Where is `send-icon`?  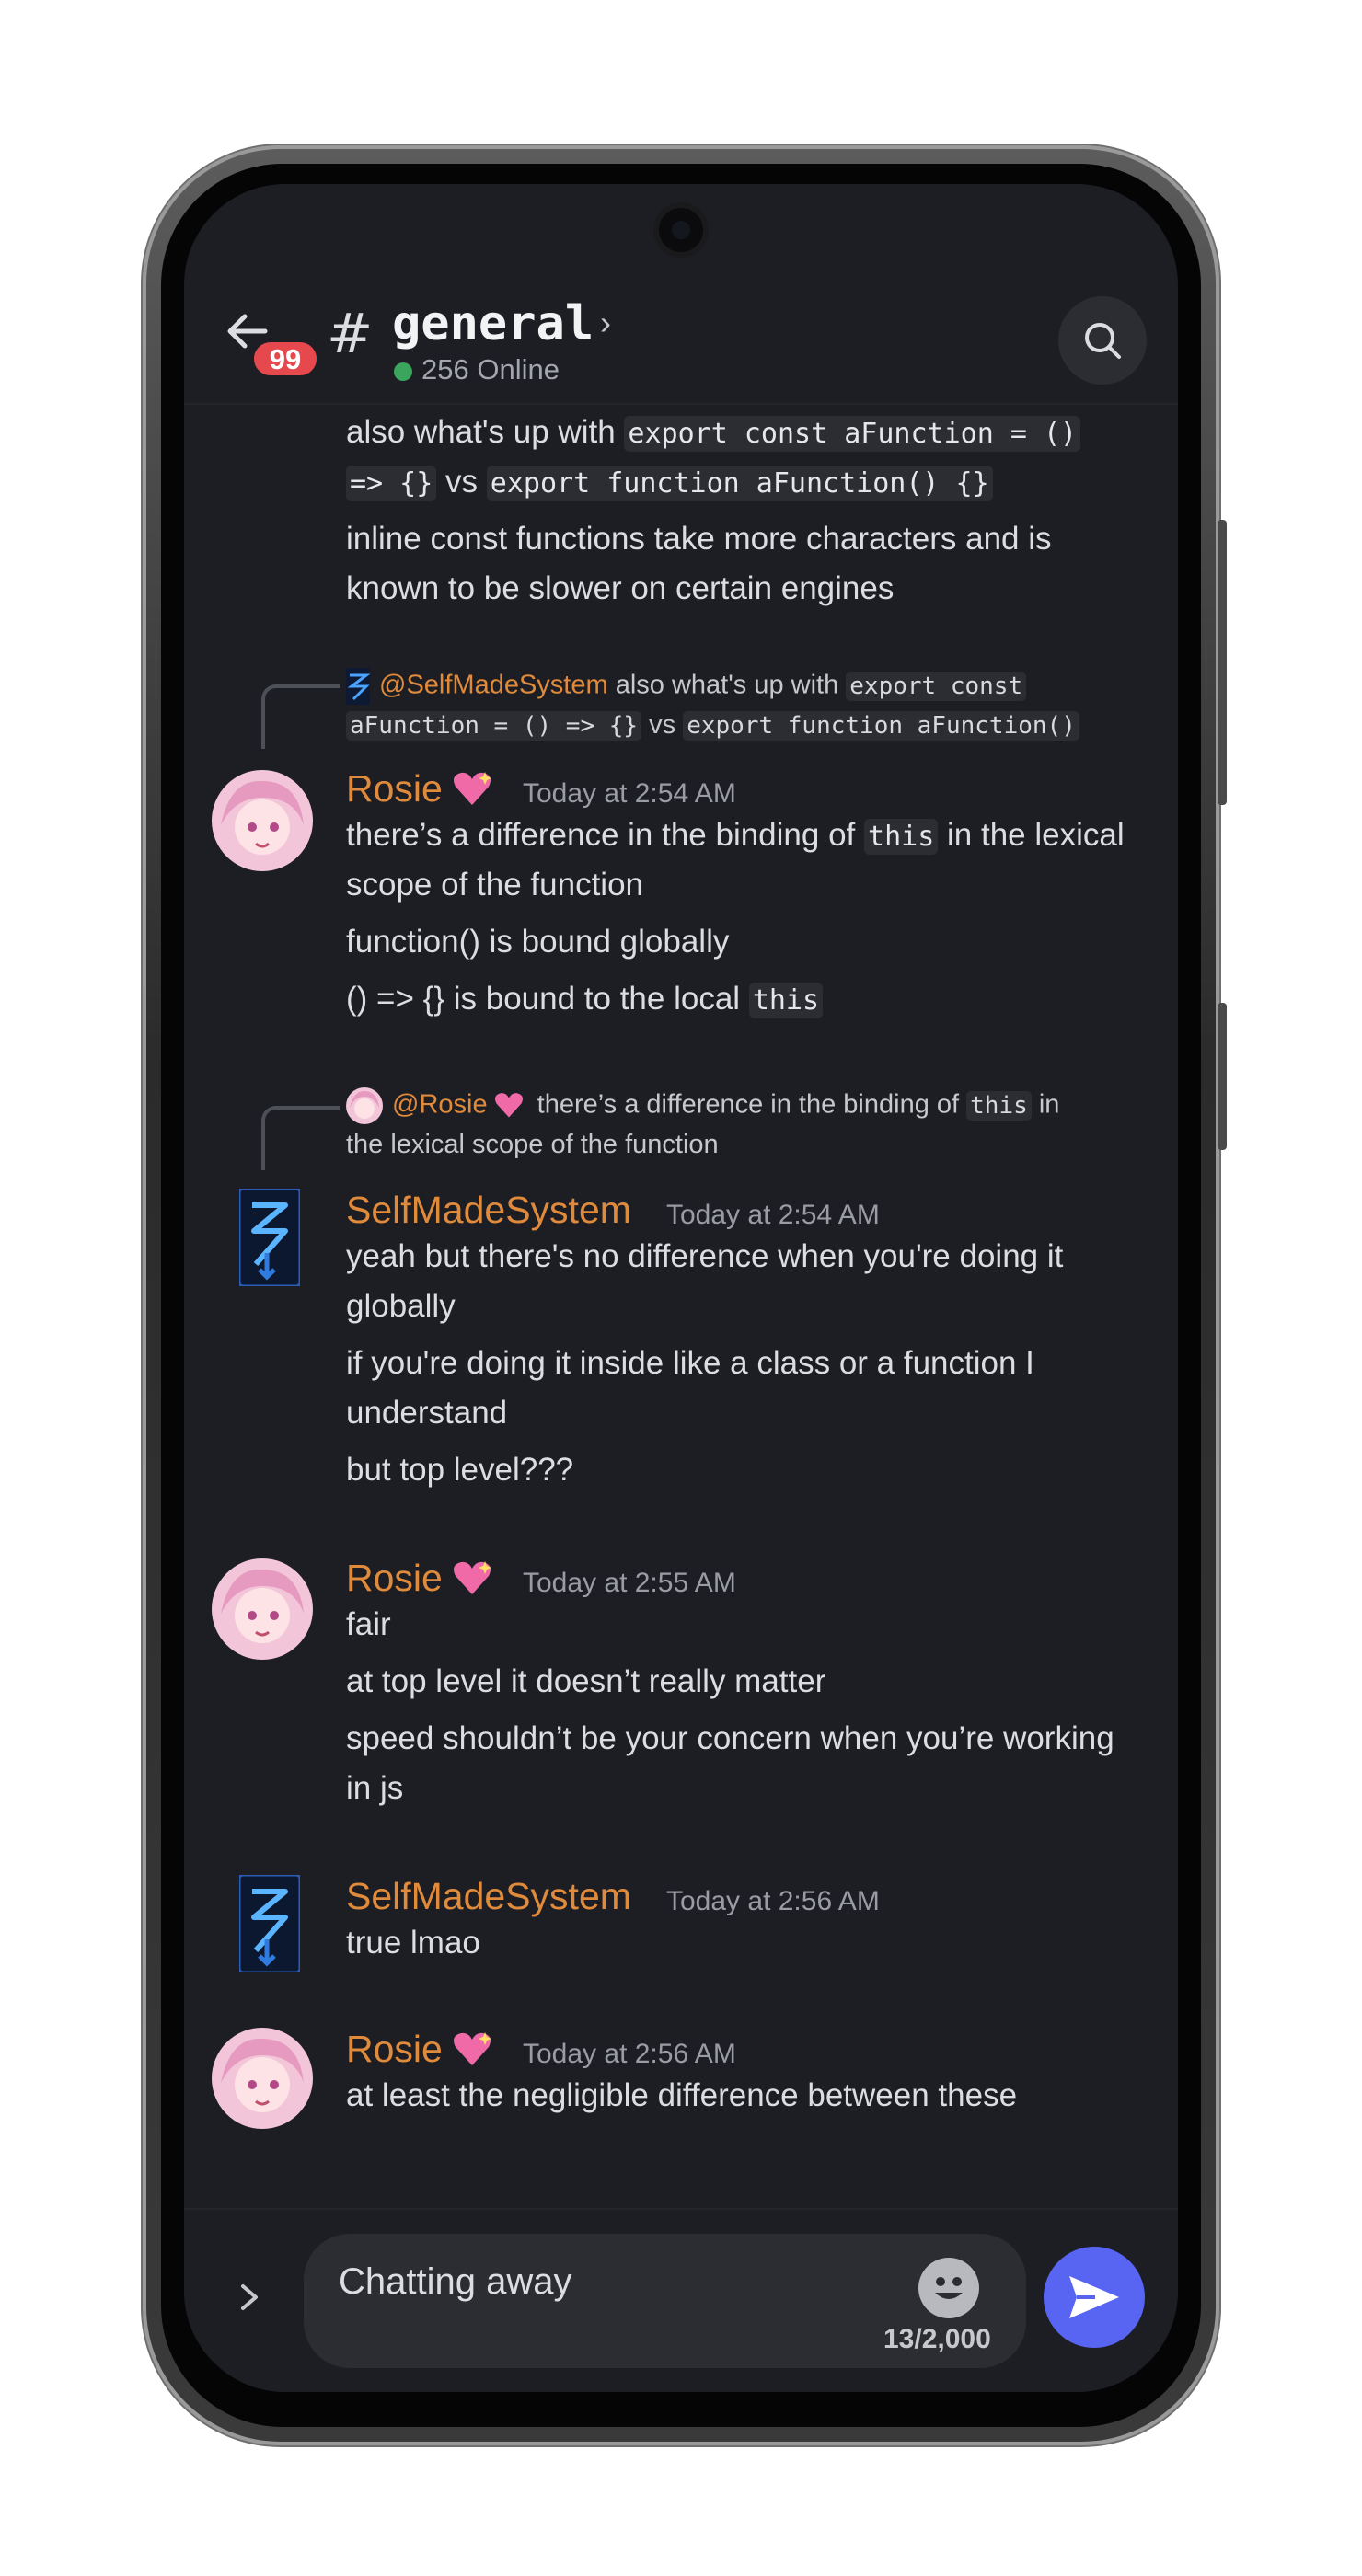 send-icon is located at coordinates (1094, 2297).